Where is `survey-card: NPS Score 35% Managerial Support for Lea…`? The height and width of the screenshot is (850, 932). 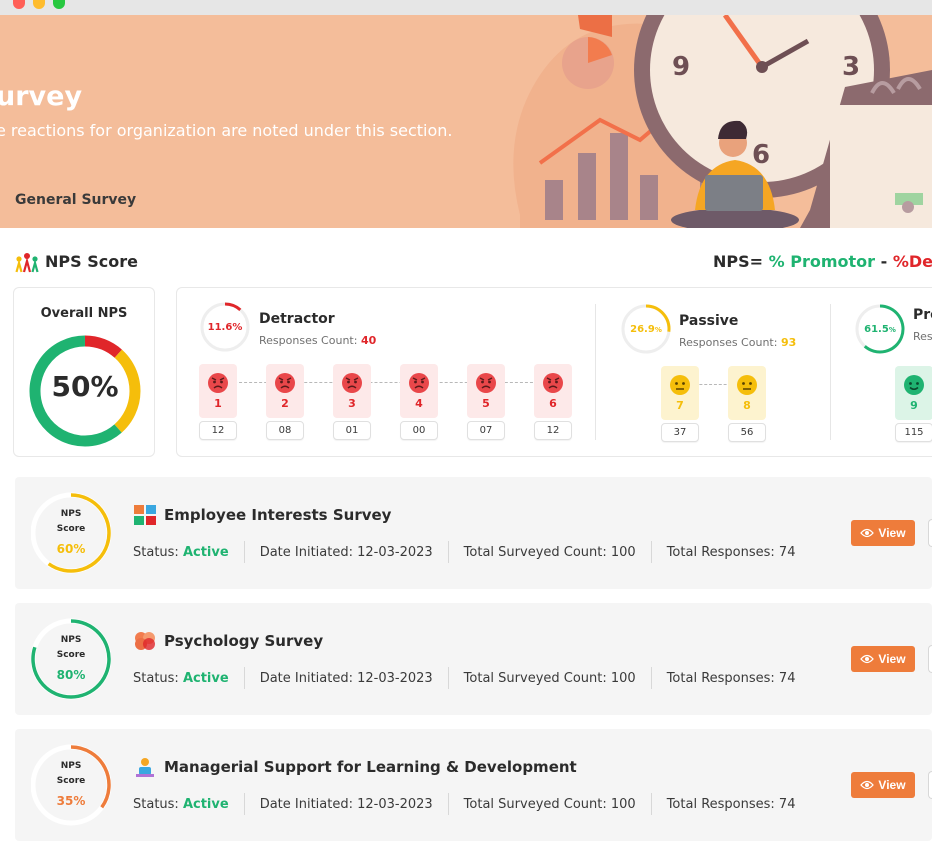
survey-card: NPS Score 35% Managerial Support for Lea… is located at coordinates (473, 785).